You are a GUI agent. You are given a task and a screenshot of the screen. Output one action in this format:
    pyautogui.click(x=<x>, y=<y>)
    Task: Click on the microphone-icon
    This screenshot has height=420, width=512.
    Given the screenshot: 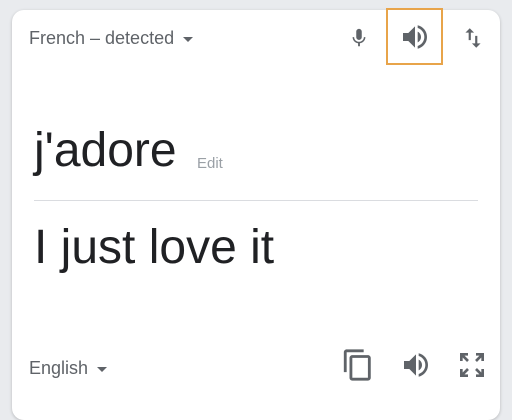 What is the action you would take?
    pyautogui.click(x=359, y=37)
    